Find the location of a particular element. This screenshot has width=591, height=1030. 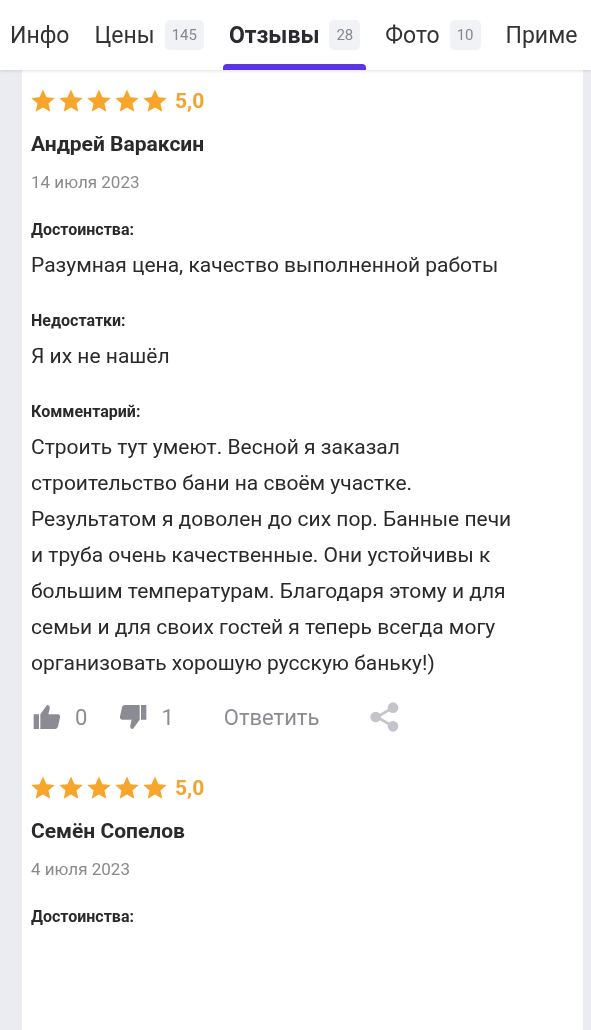

review-date: 4 июля 2023 is located at coordinates (81, 869).